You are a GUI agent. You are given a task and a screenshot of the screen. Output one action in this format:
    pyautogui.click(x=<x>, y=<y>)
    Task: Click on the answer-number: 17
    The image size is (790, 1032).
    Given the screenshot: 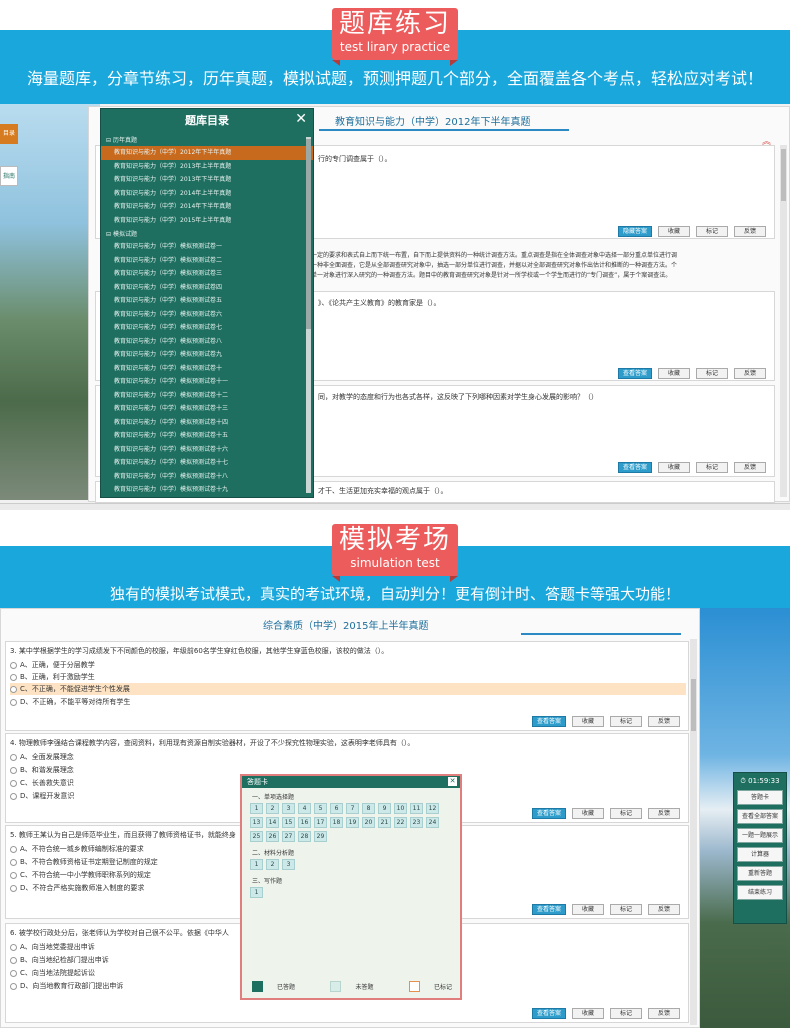 What is the action you would take?
    pyautogui.click(x=320, y=822)
    